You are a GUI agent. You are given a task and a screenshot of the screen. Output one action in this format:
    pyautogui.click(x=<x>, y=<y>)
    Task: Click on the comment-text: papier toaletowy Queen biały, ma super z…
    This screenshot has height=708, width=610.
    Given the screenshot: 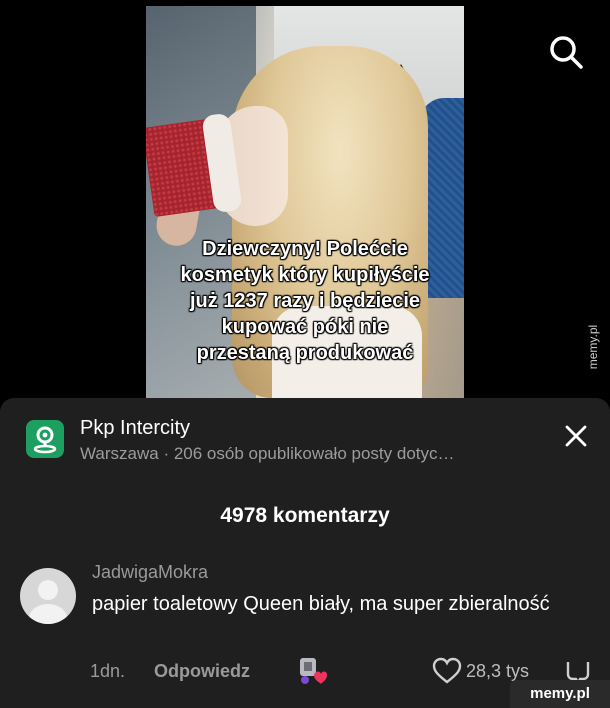 What is the action you would take?
    pyautogui.click(x=321, y=604)
    